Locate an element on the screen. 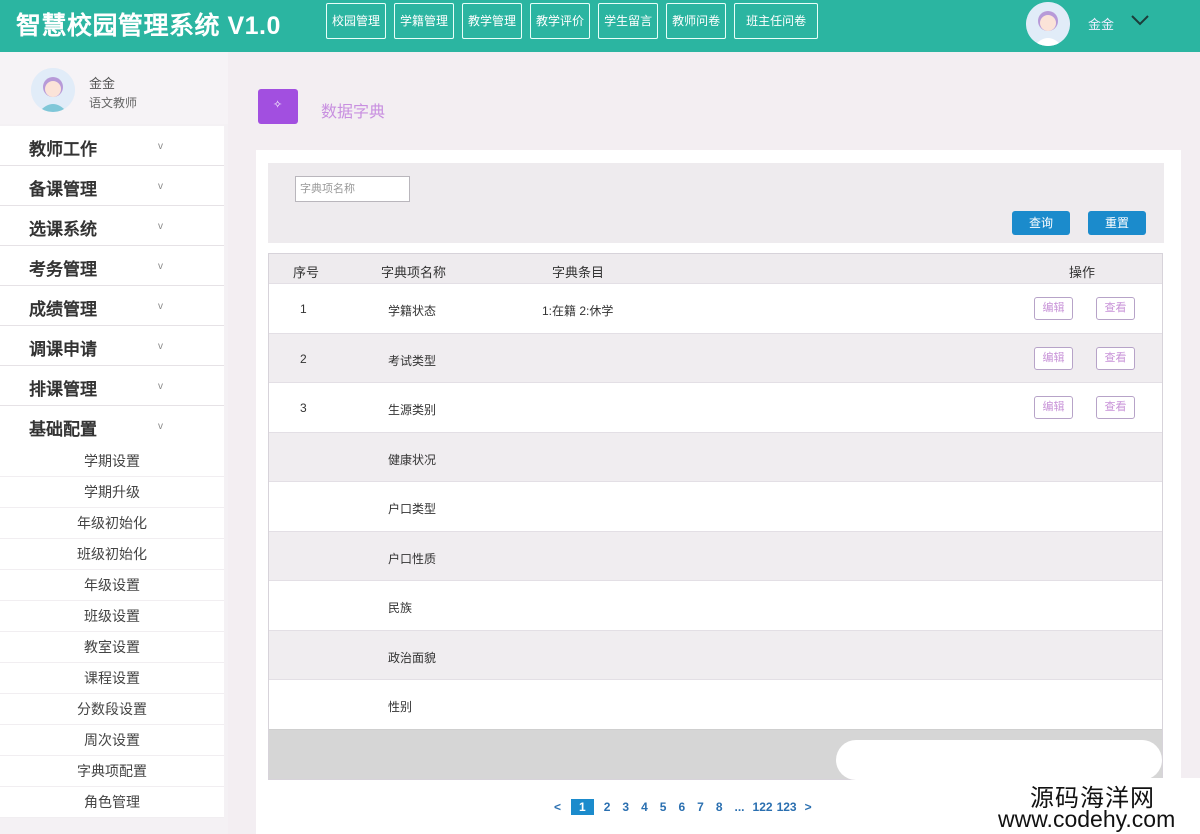  submenu-item-term-upgrade: 学期升级 is located at coordinates (112, 492).